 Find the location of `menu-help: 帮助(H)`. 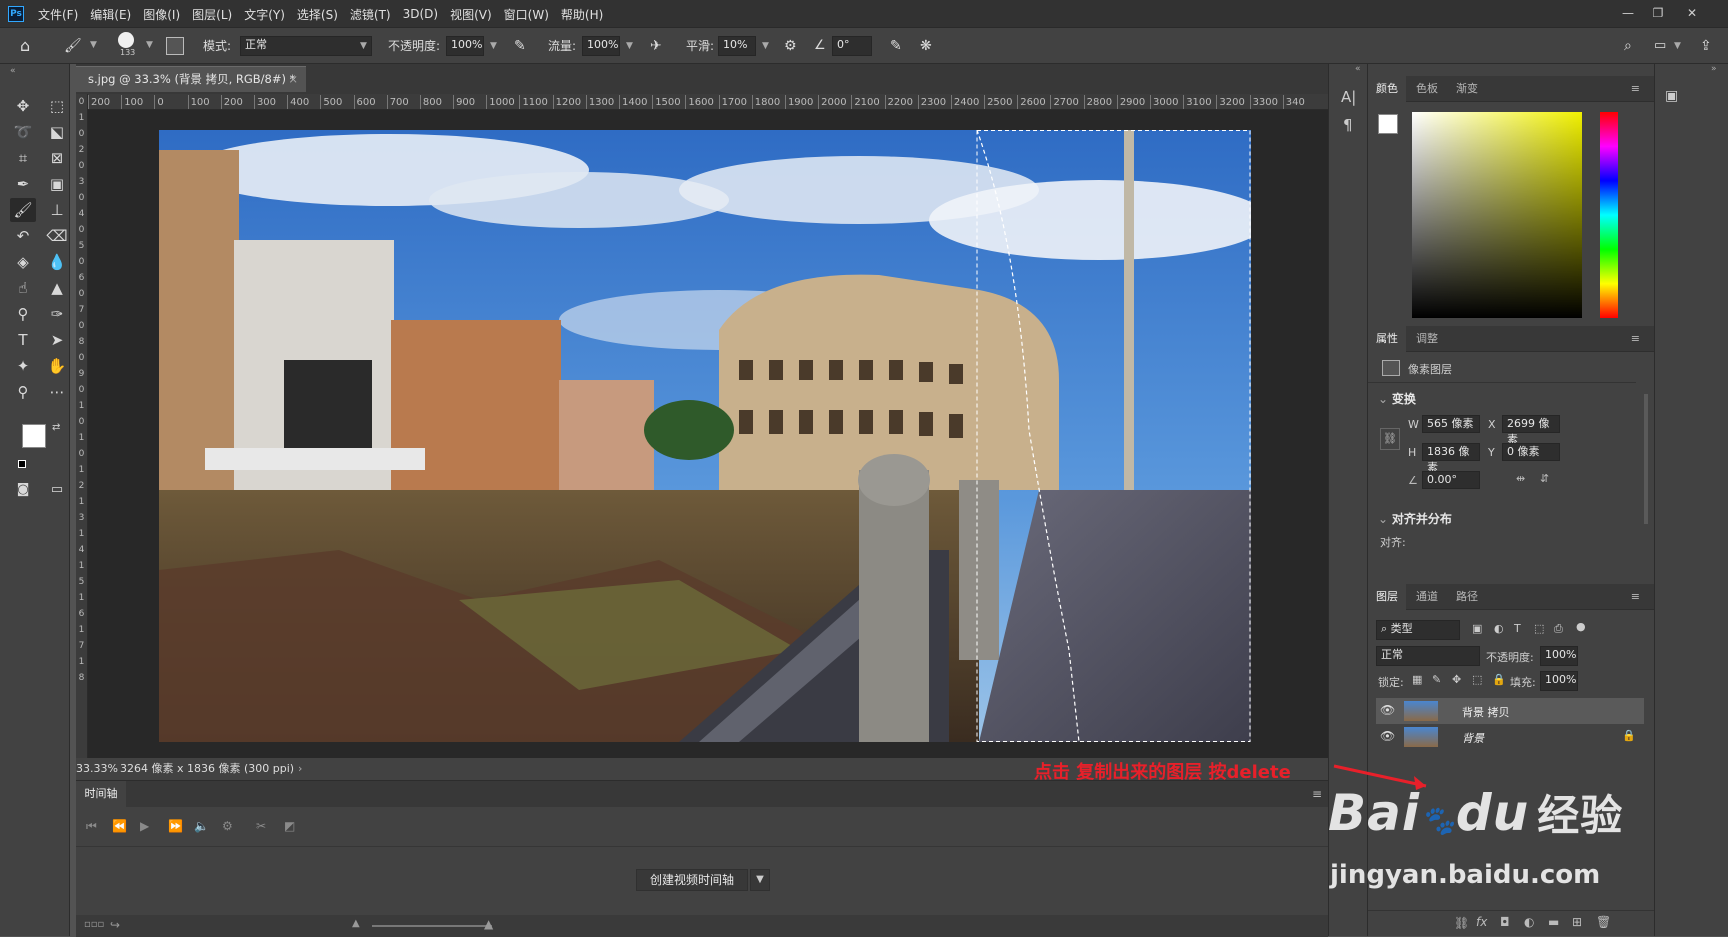

menu-help: 帮助(H) is located at coordinates (582, 14).